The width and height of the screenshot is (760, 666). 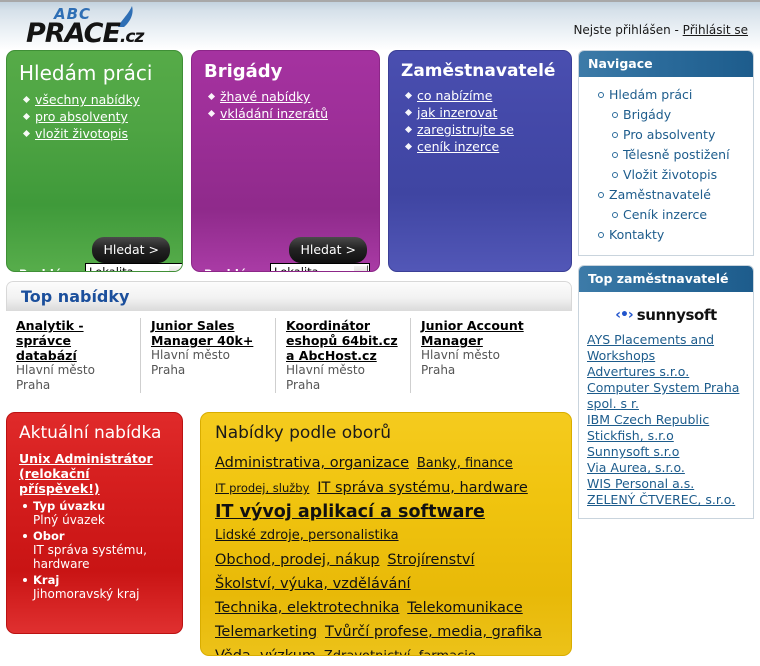 What do you see at coordinates (650, 94) in the screenshot?
I see `sidebar-link: Hledám práci` at bounding box center [650, 94].